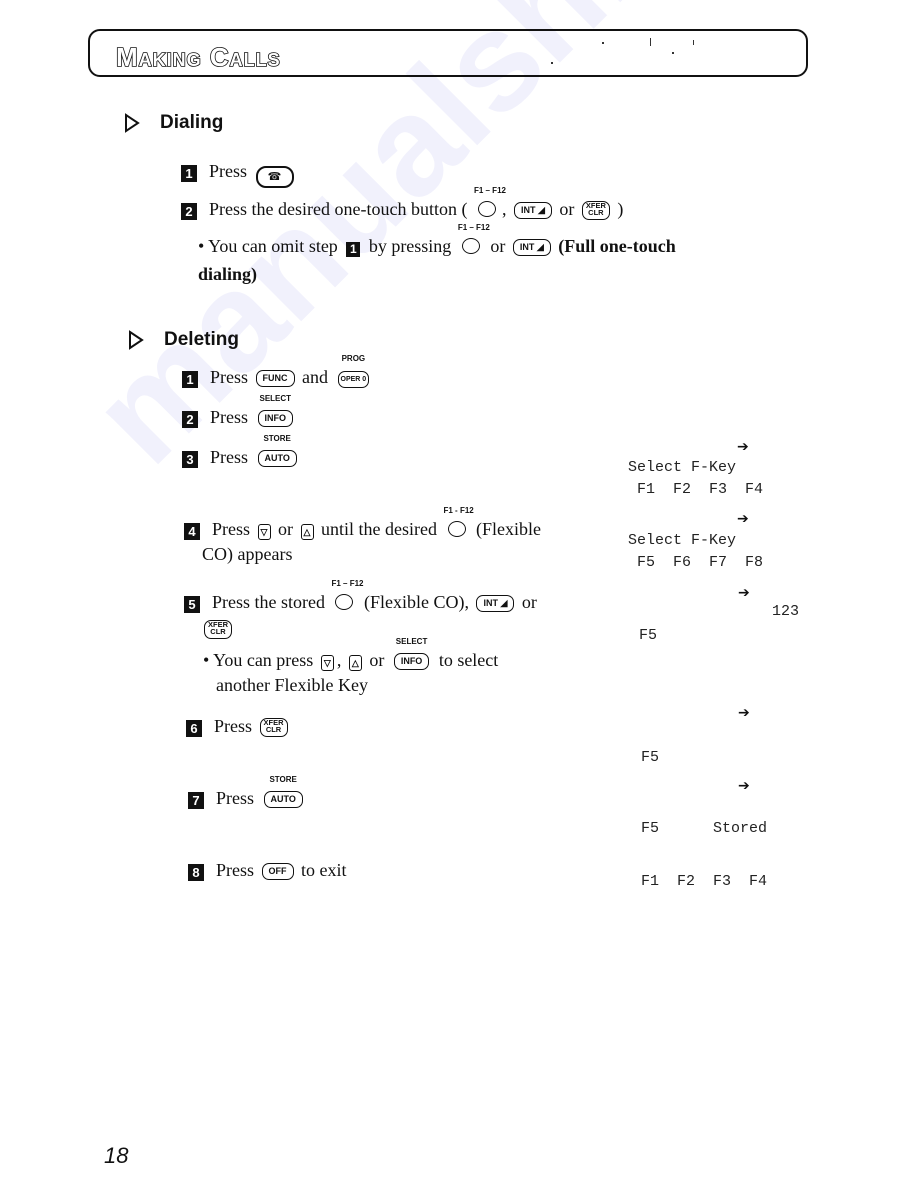 The image size is (918, 1188). I want to click on step-number: 6, so click(194, 728).